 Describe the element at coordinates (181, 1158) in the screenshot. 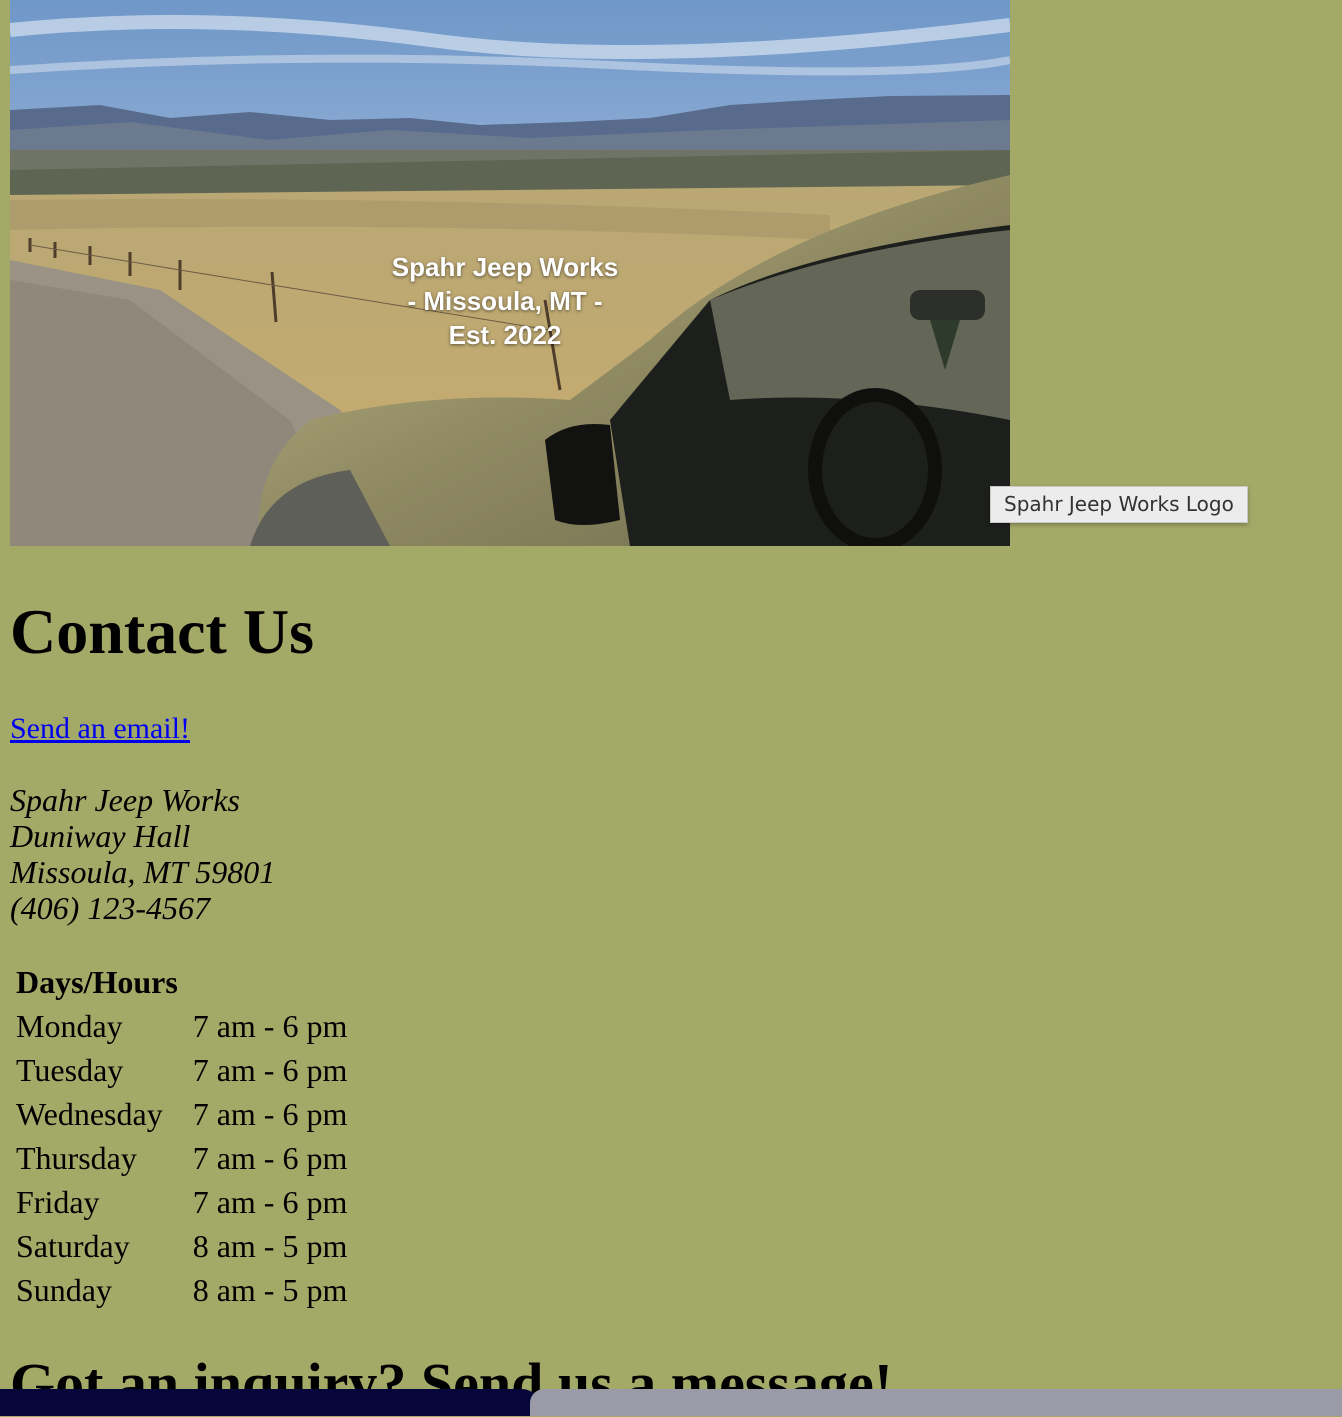

I see `table-row: Thursday 7 am - 6 pm` at that location.